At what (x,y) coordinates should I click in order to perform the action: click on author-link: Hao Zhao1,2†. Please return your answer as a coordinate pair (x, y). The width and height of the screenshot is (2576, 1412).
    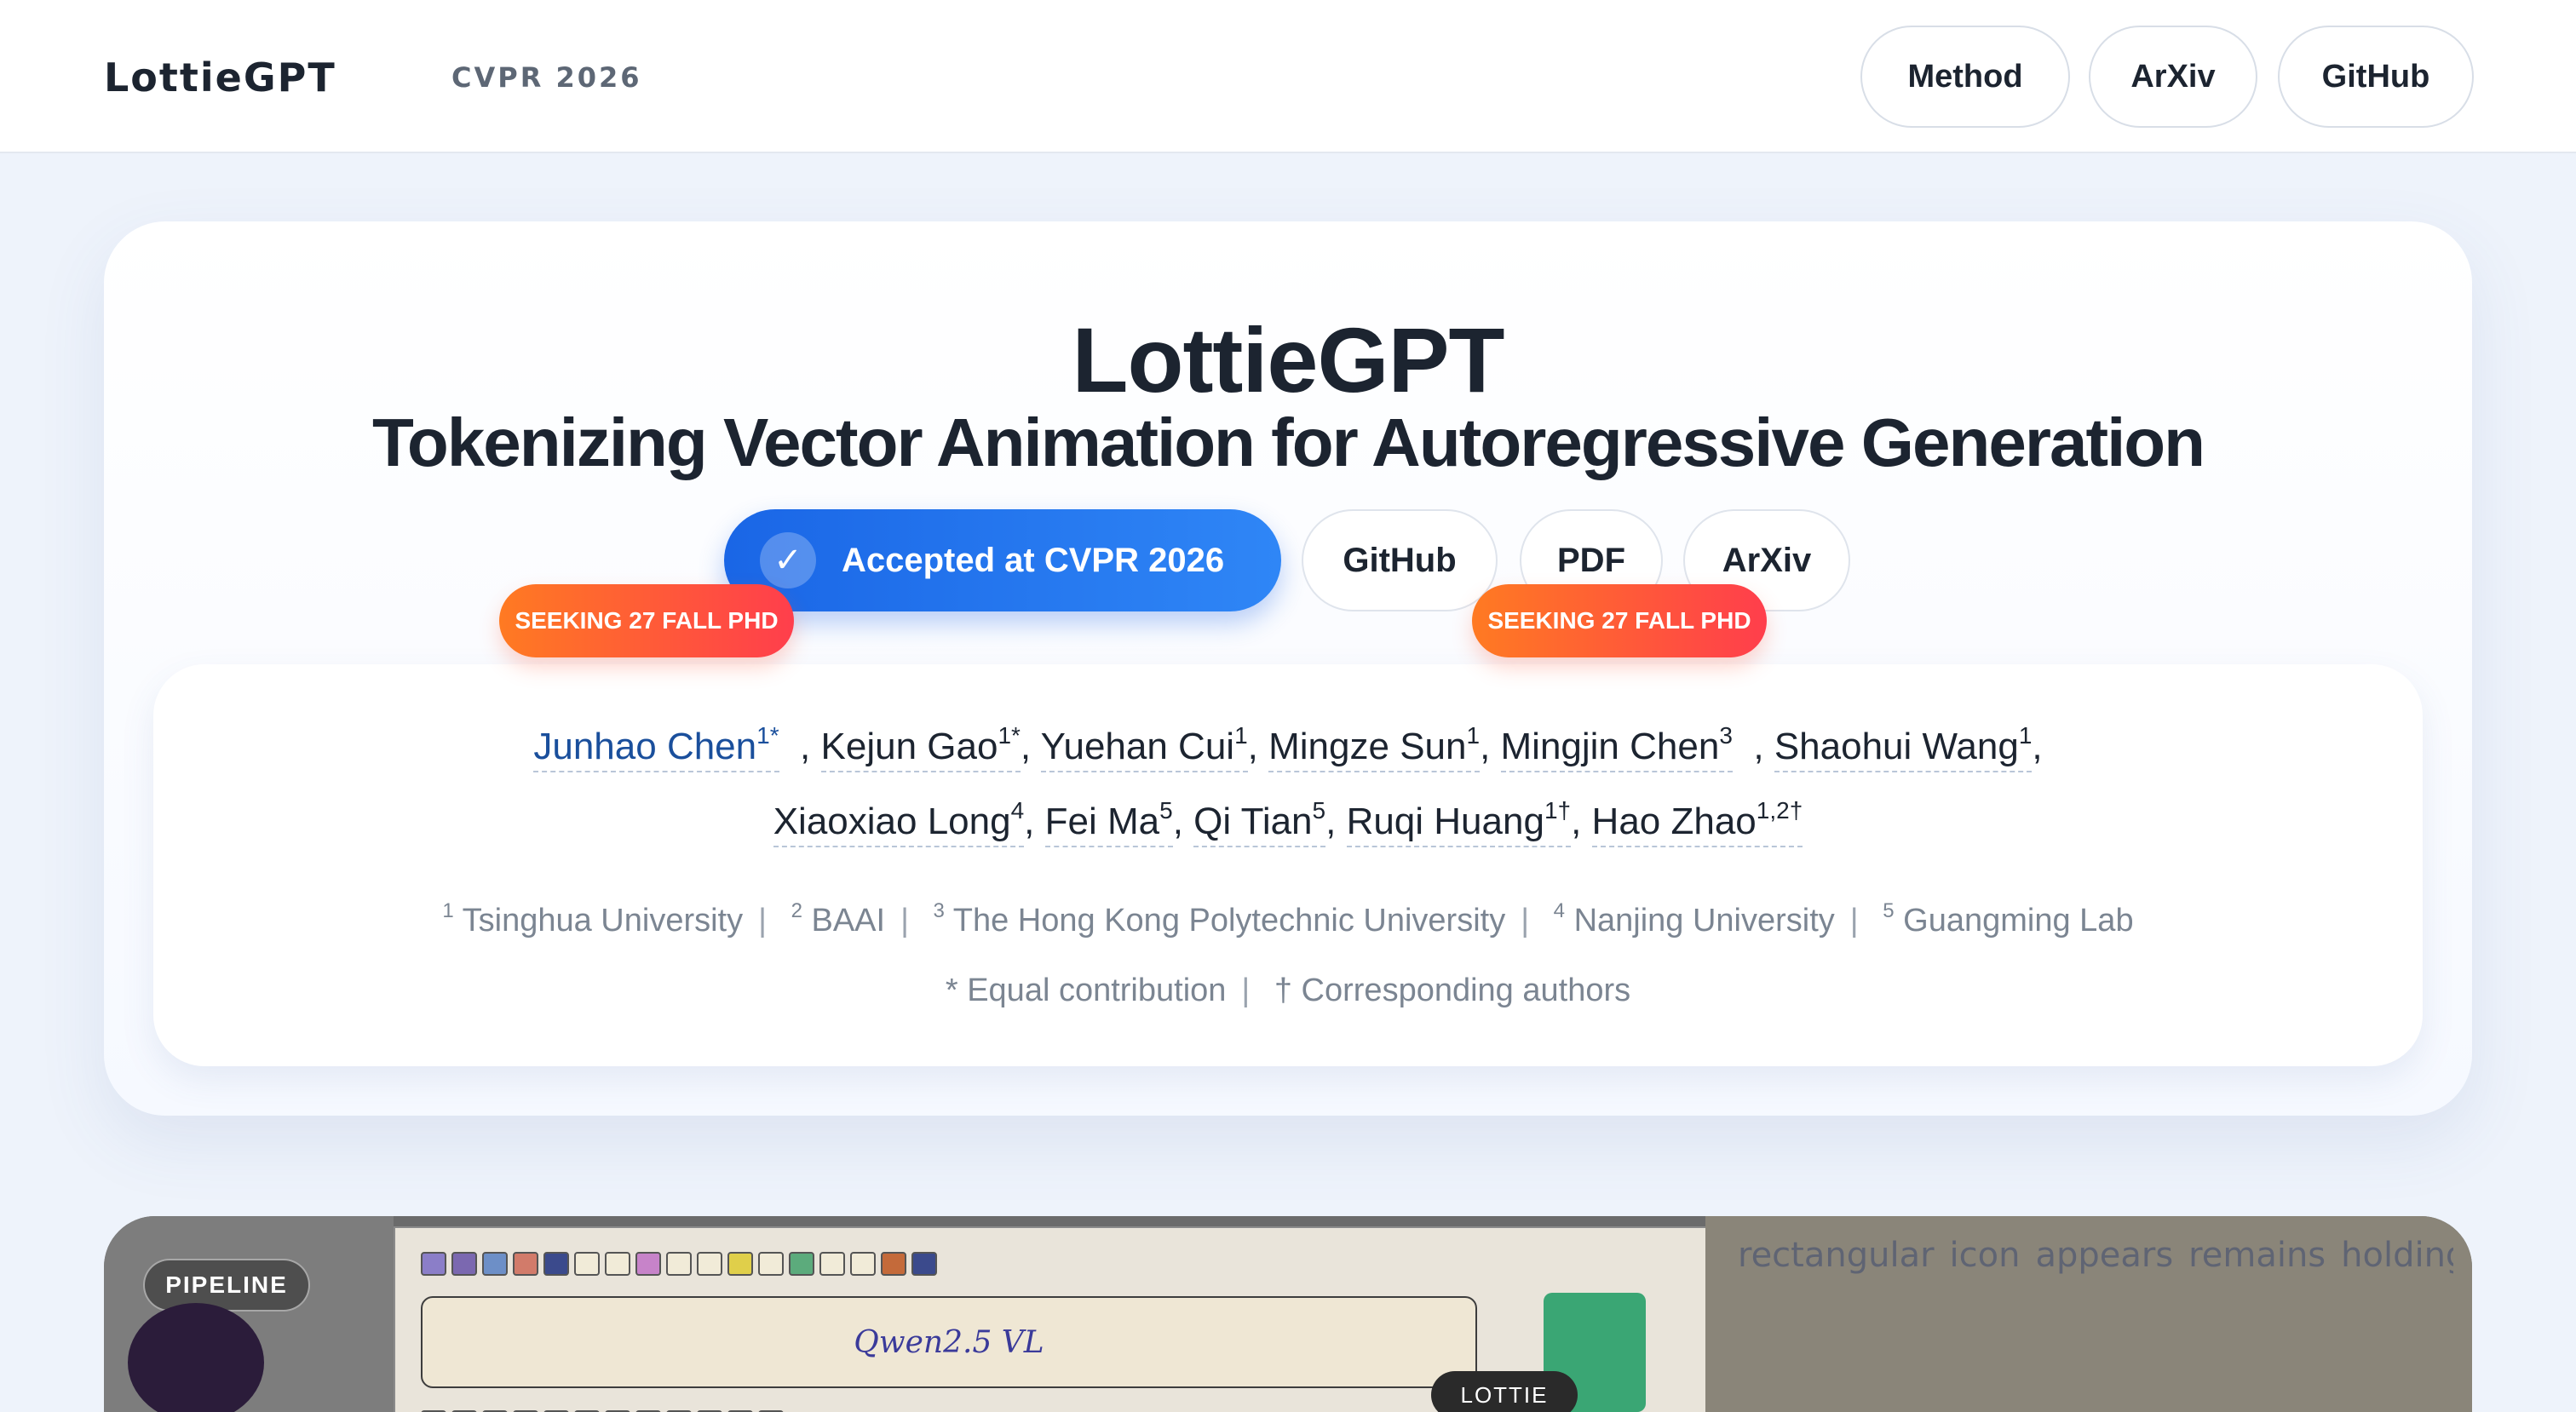
    Looking at the image, I should click on (1697, 823).